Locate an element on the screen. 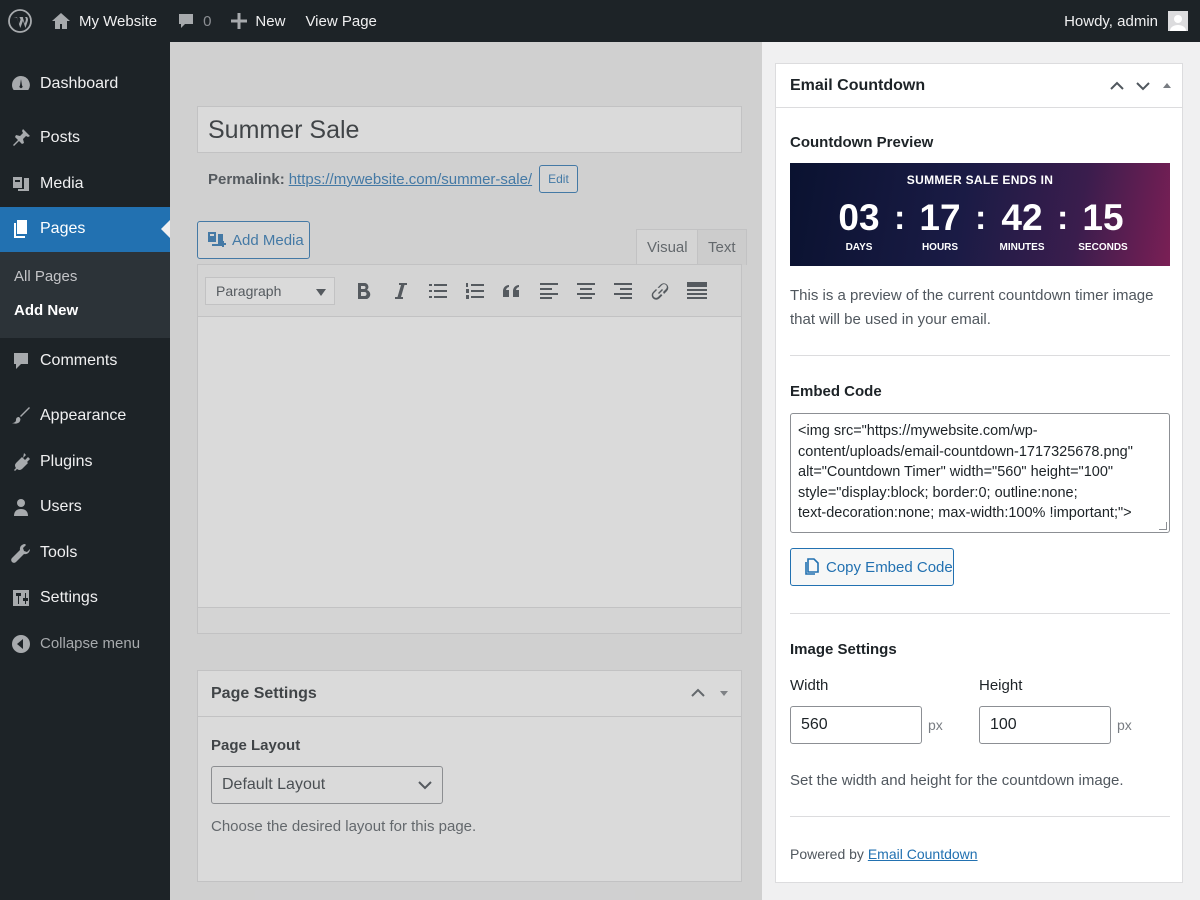  resize-handle-icon is located at coordinates (1163, 526).